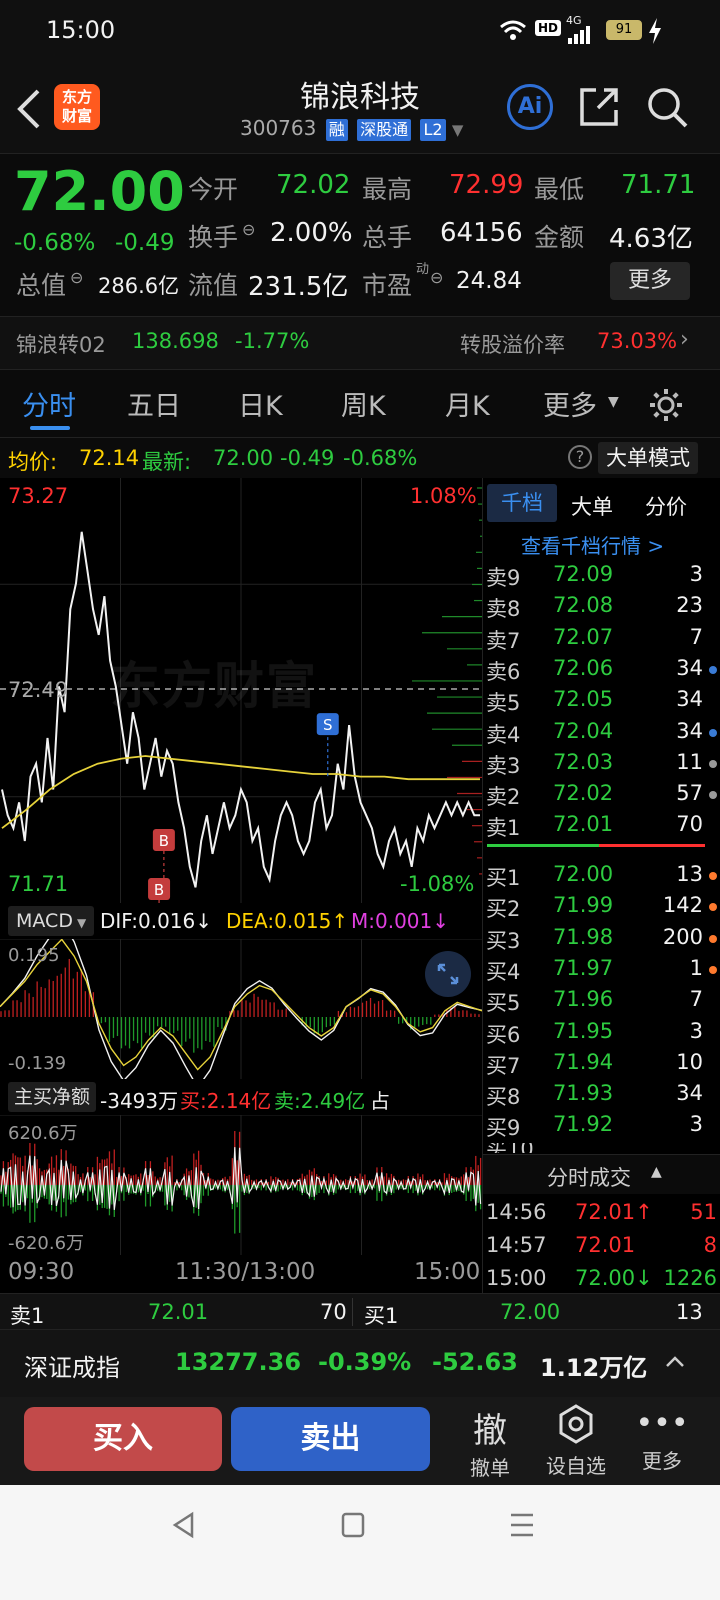 This screenshot has width=720, height=1600. What do you see at coordinates (605, 1245) in the screenshot?
I see `trade-price: 72.01` at bounding box center [605, 1245].